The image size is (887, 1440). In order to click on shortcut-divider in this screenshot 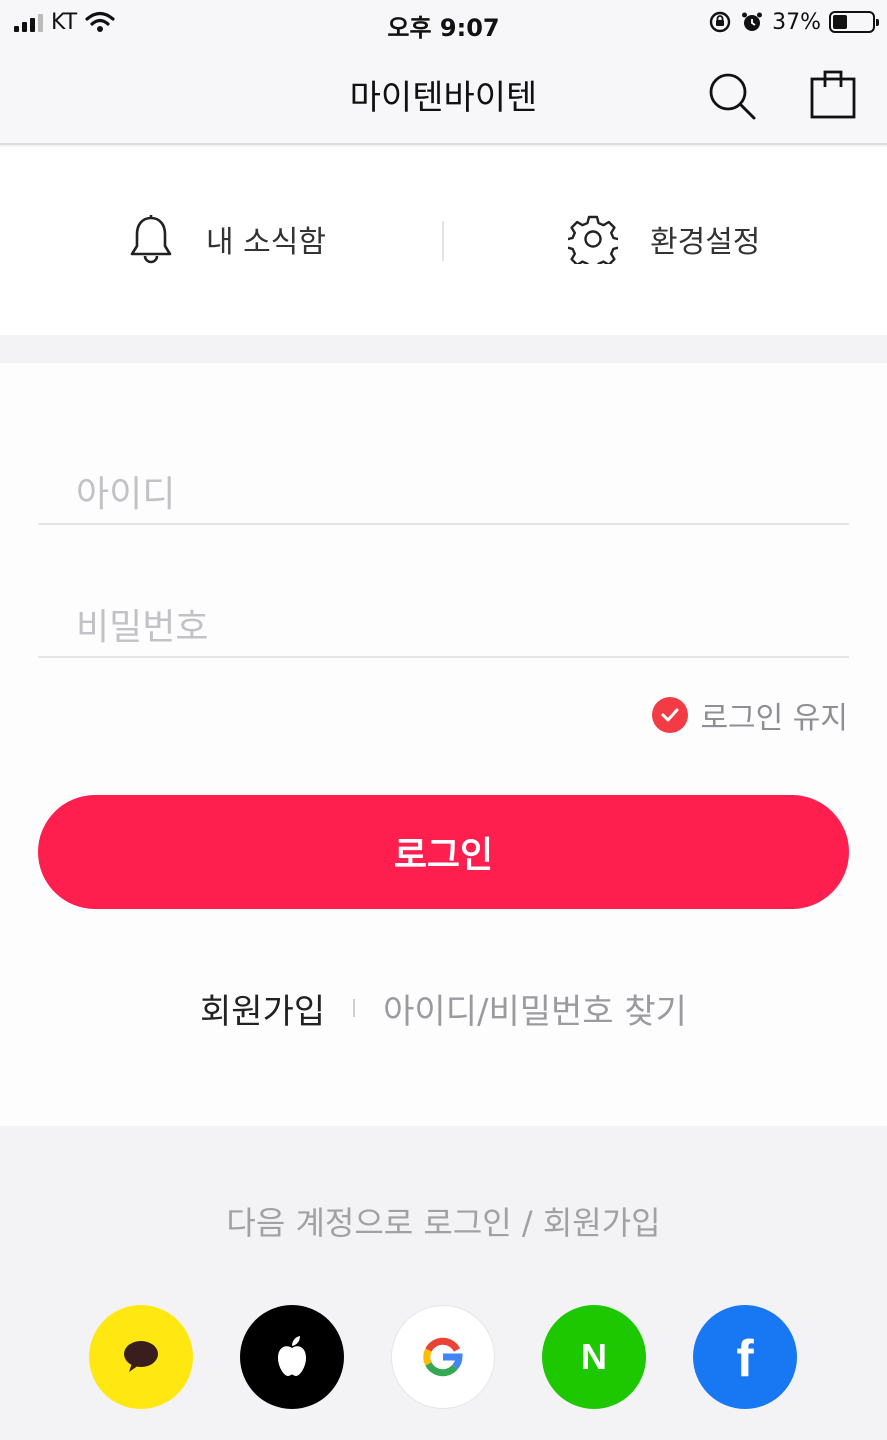, I will do `click(443, 241)`.